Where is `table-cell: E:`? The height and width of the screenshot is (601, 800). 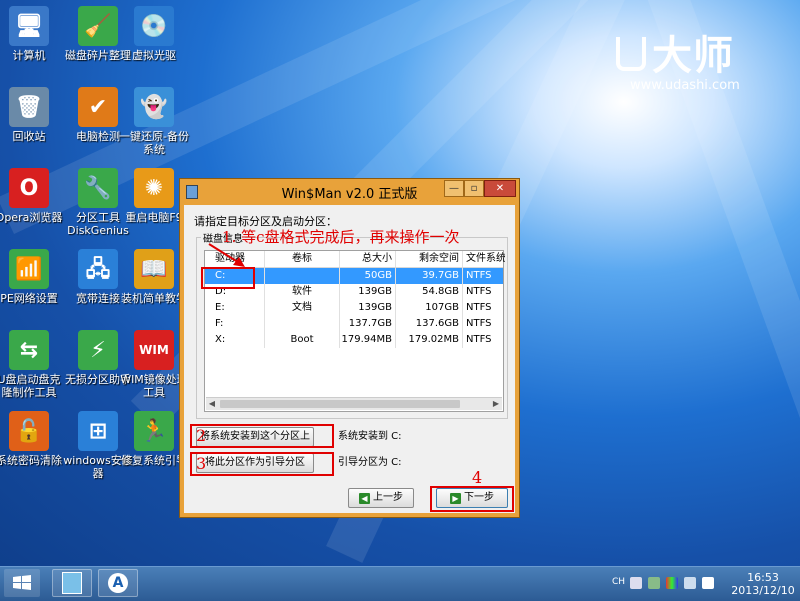
table-cell: E: is located at coordinates (235, 308).